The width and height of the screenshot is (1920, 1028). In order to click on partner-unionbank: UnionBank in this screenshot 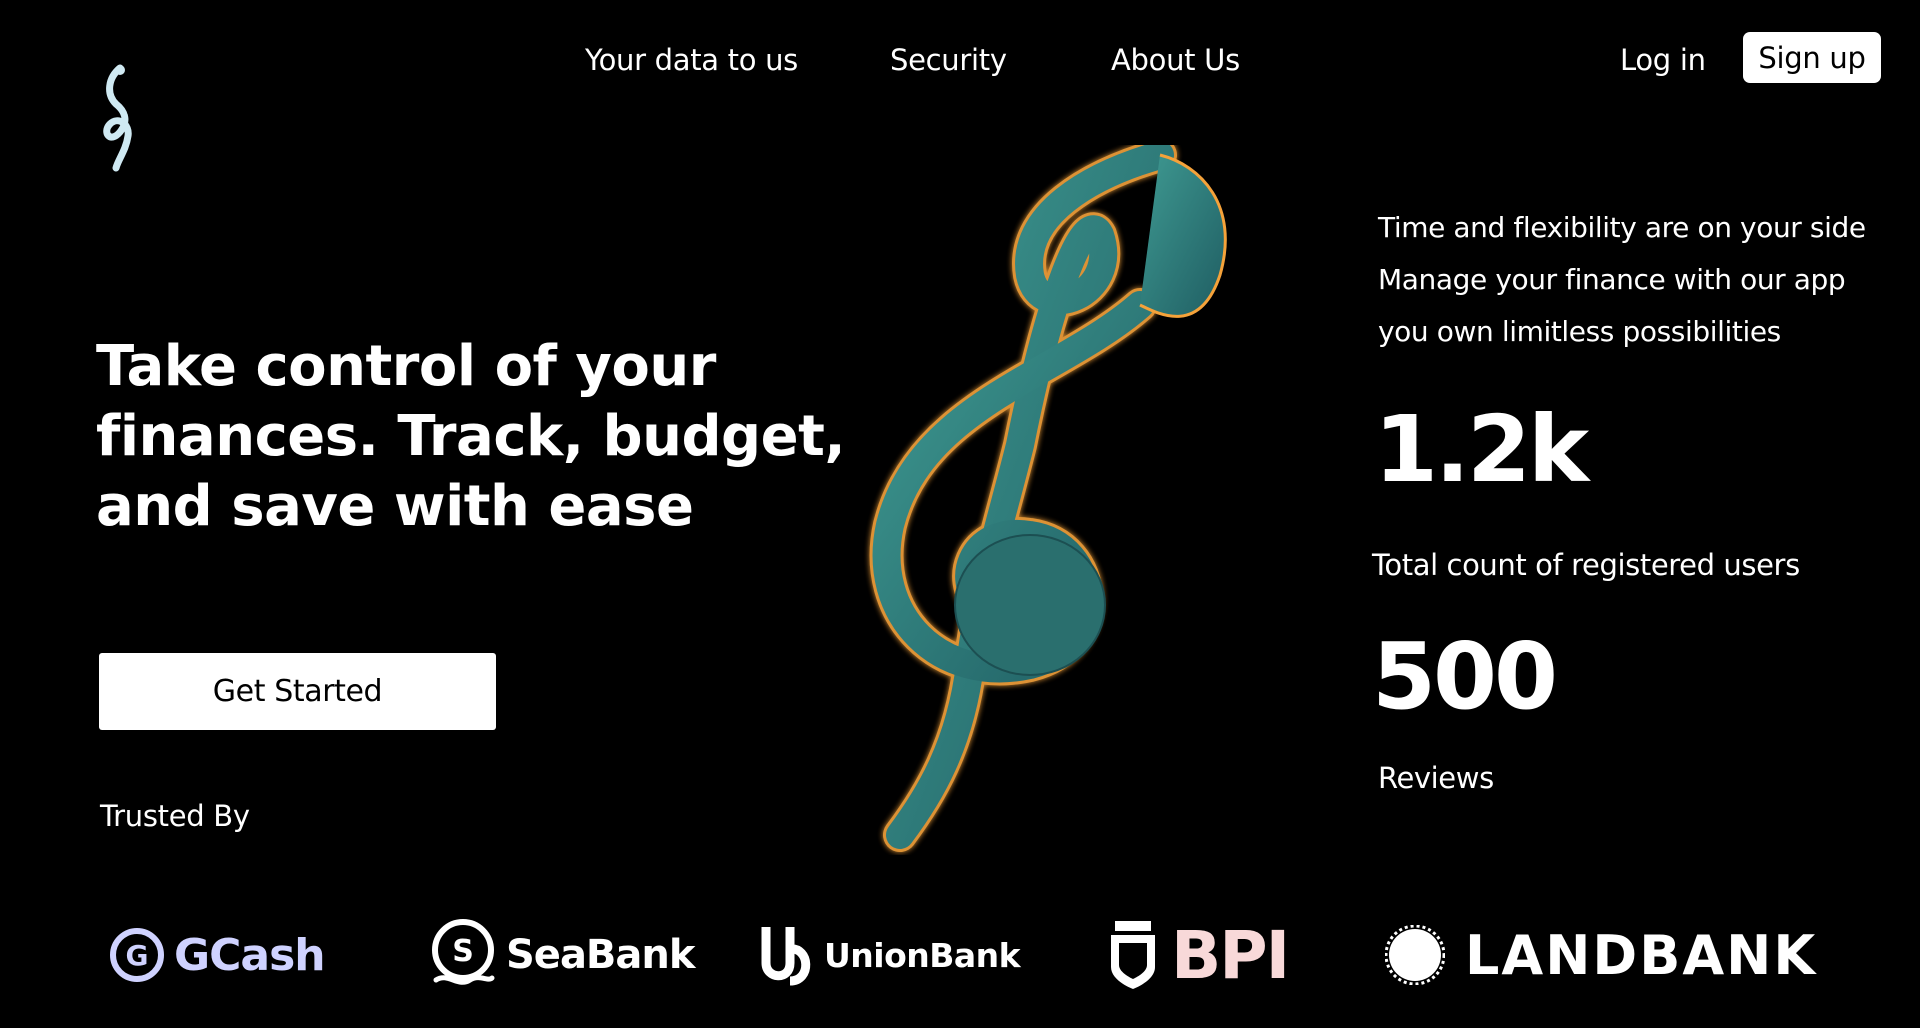, I will do `click(890, 955)`.